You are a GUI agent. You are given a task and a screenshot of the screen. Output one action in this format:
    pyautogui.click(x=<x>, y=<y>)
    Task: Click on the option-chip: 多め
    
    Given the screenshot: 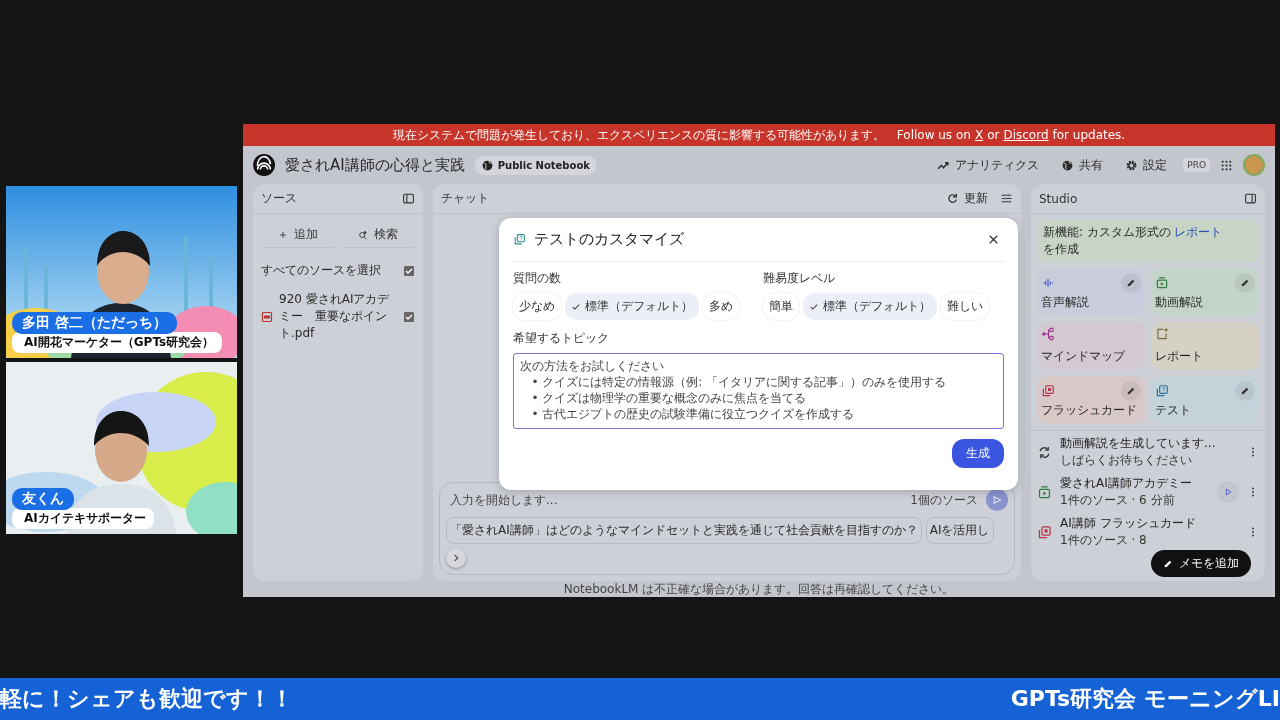 What is the action you would take?
    pyautogui.click(x=721, y=306)
    